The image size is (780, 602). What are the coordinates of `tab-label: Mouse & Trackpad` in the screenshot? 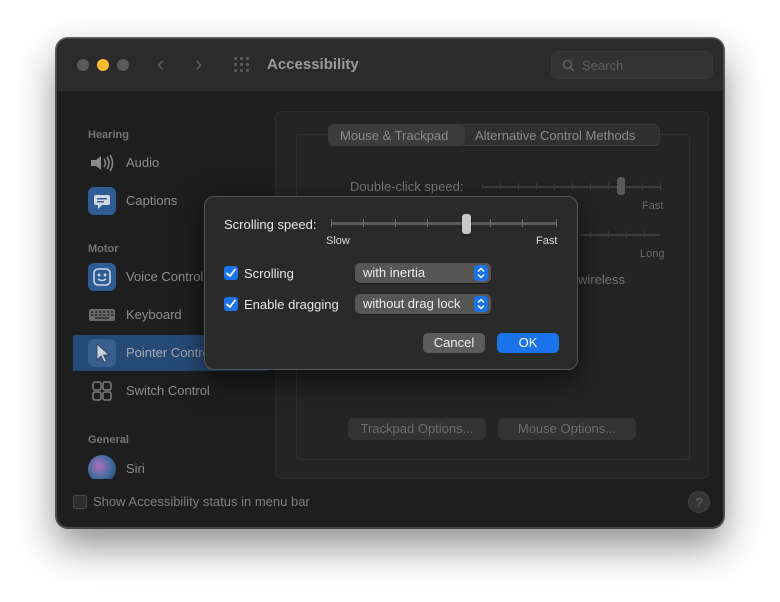 It's located at (394, 135).